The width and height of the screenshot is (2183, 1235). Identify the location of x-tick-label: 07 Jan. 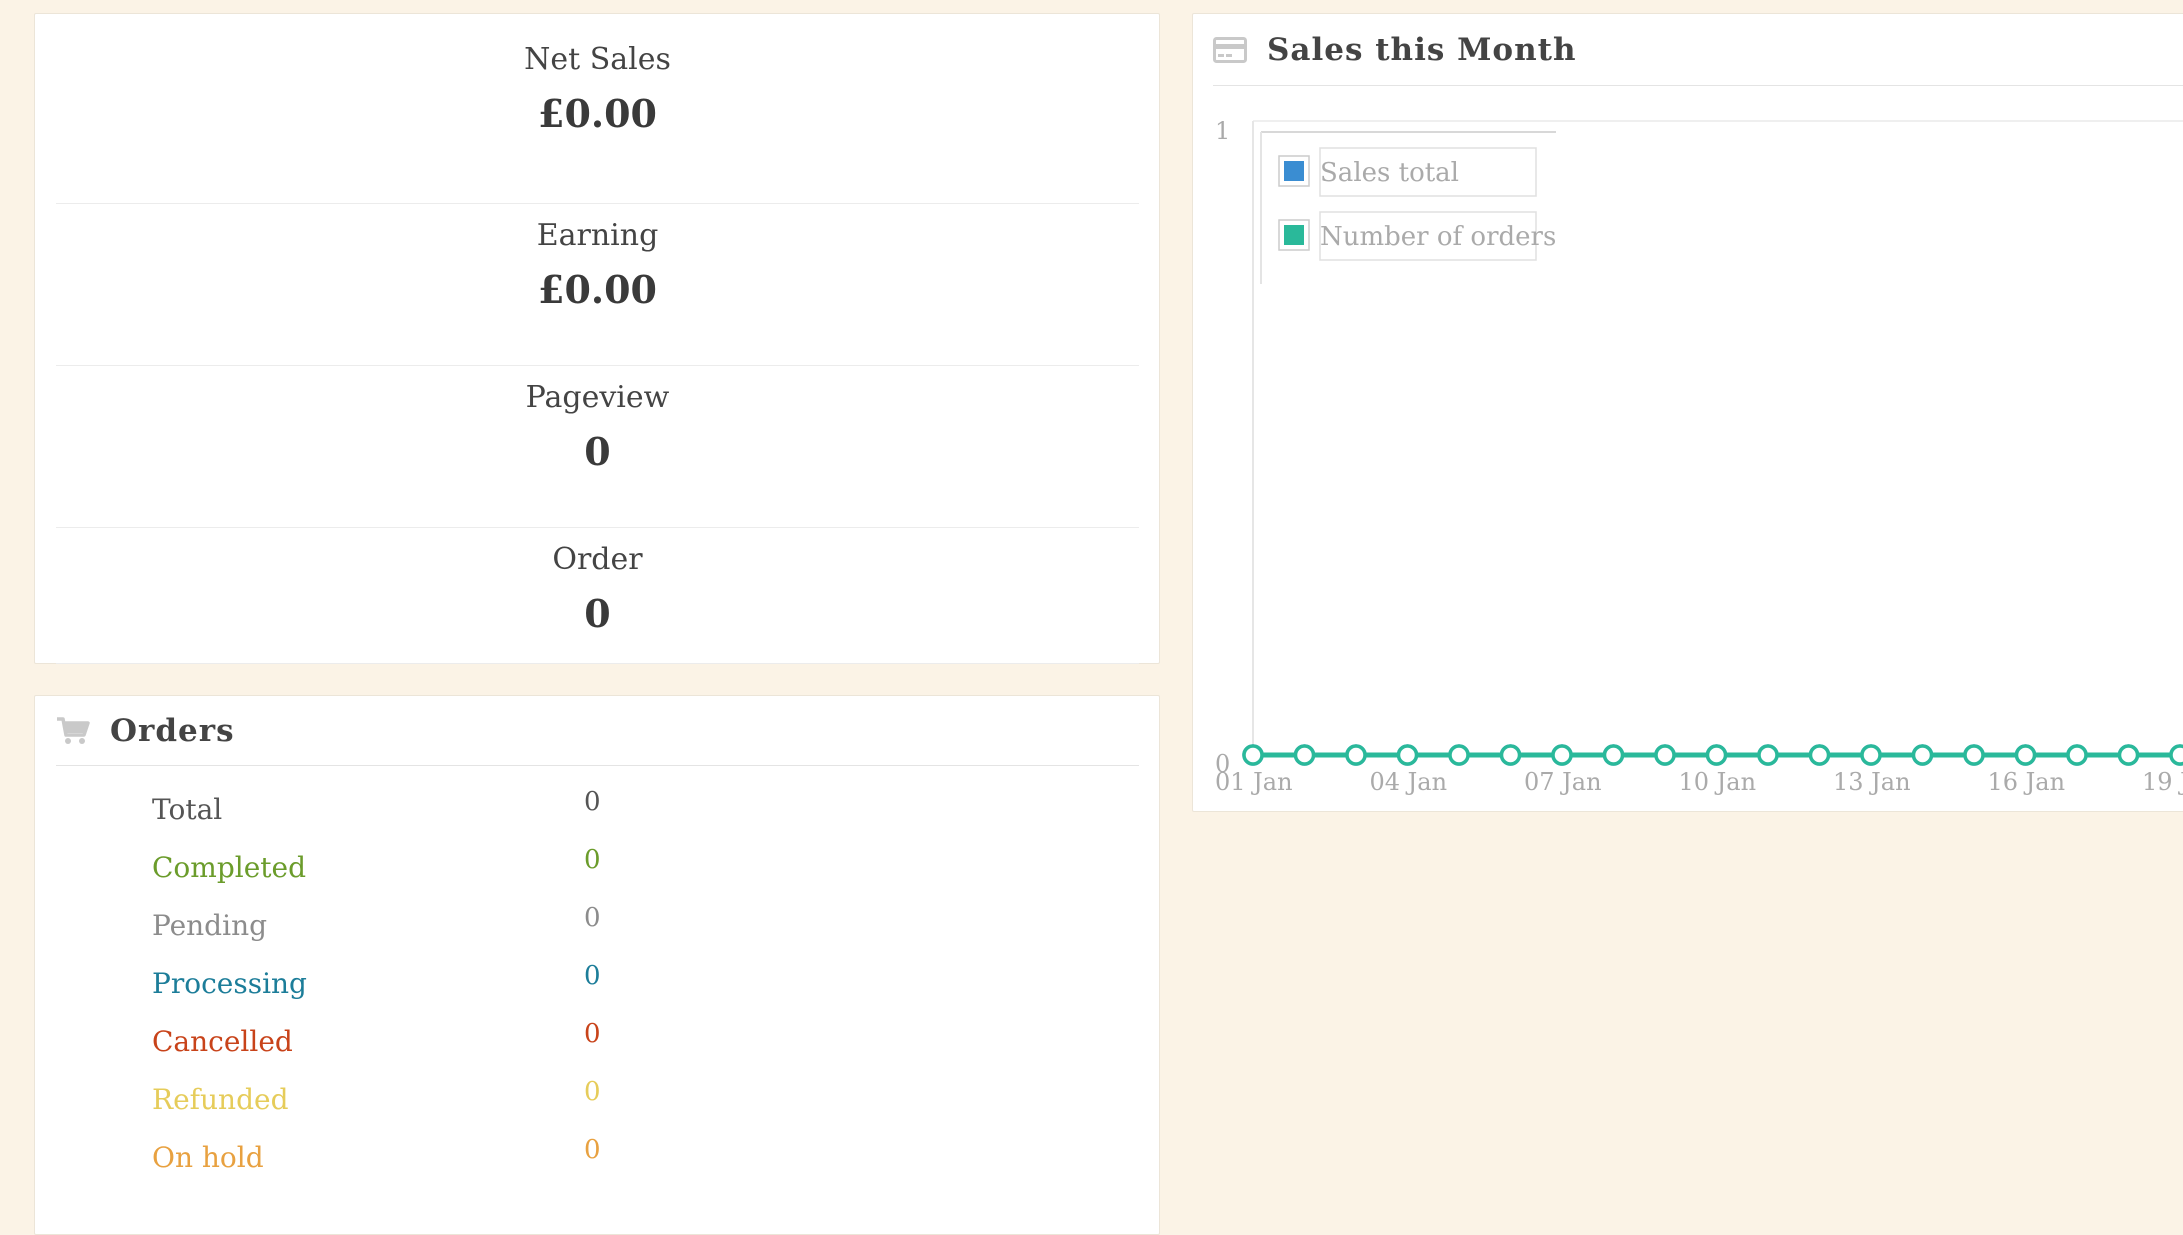
(1563, 782).